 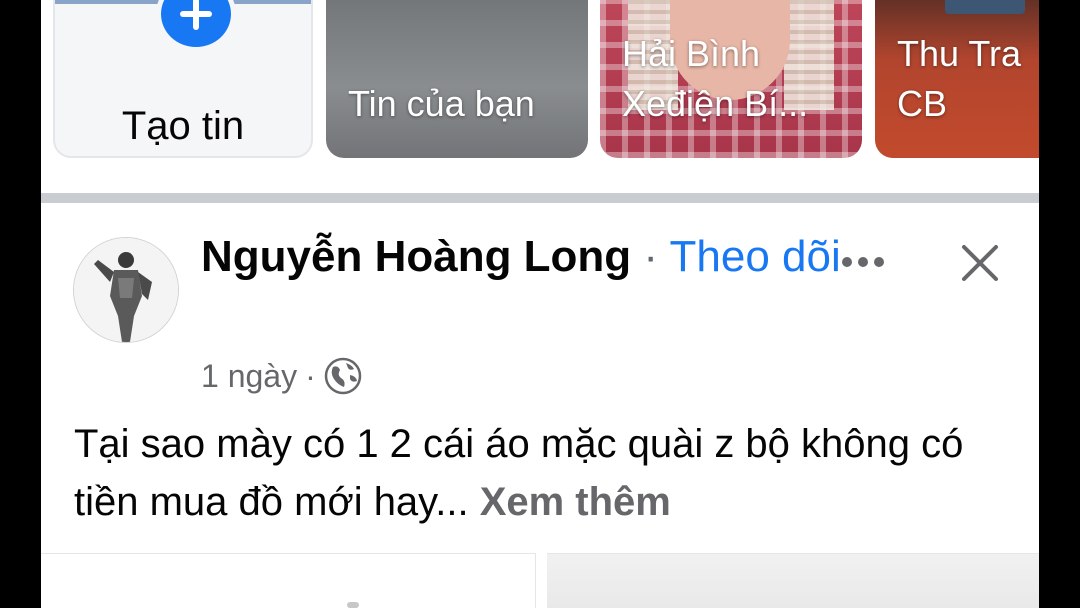 I want to click on author-name: Nguyễn Hoàng Long, so click(x=416, y=256).